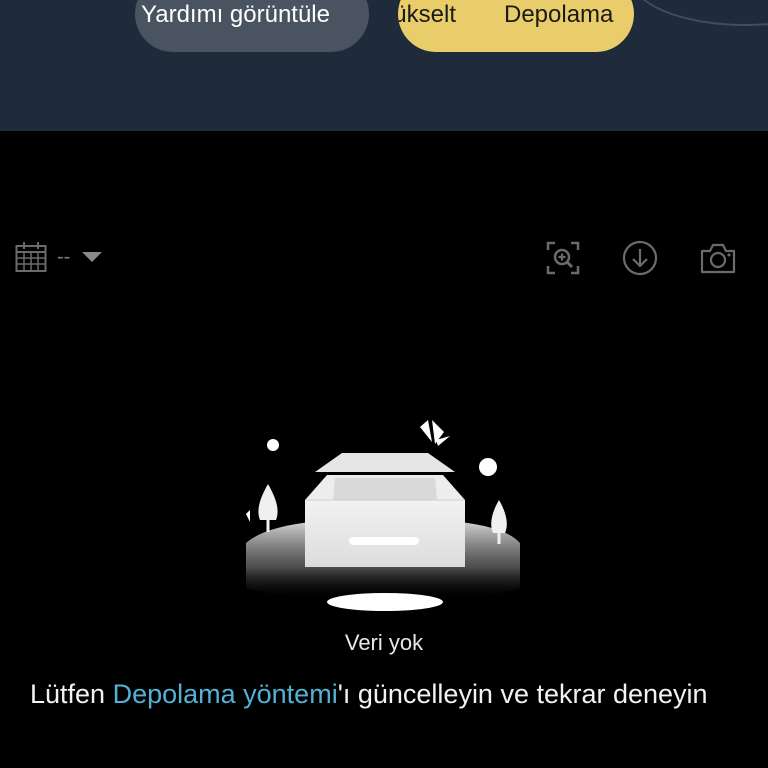 This screenshot has height=768, width=768. I want to click on storage-method-link: Depolama yöntemi, so click(225, 694).